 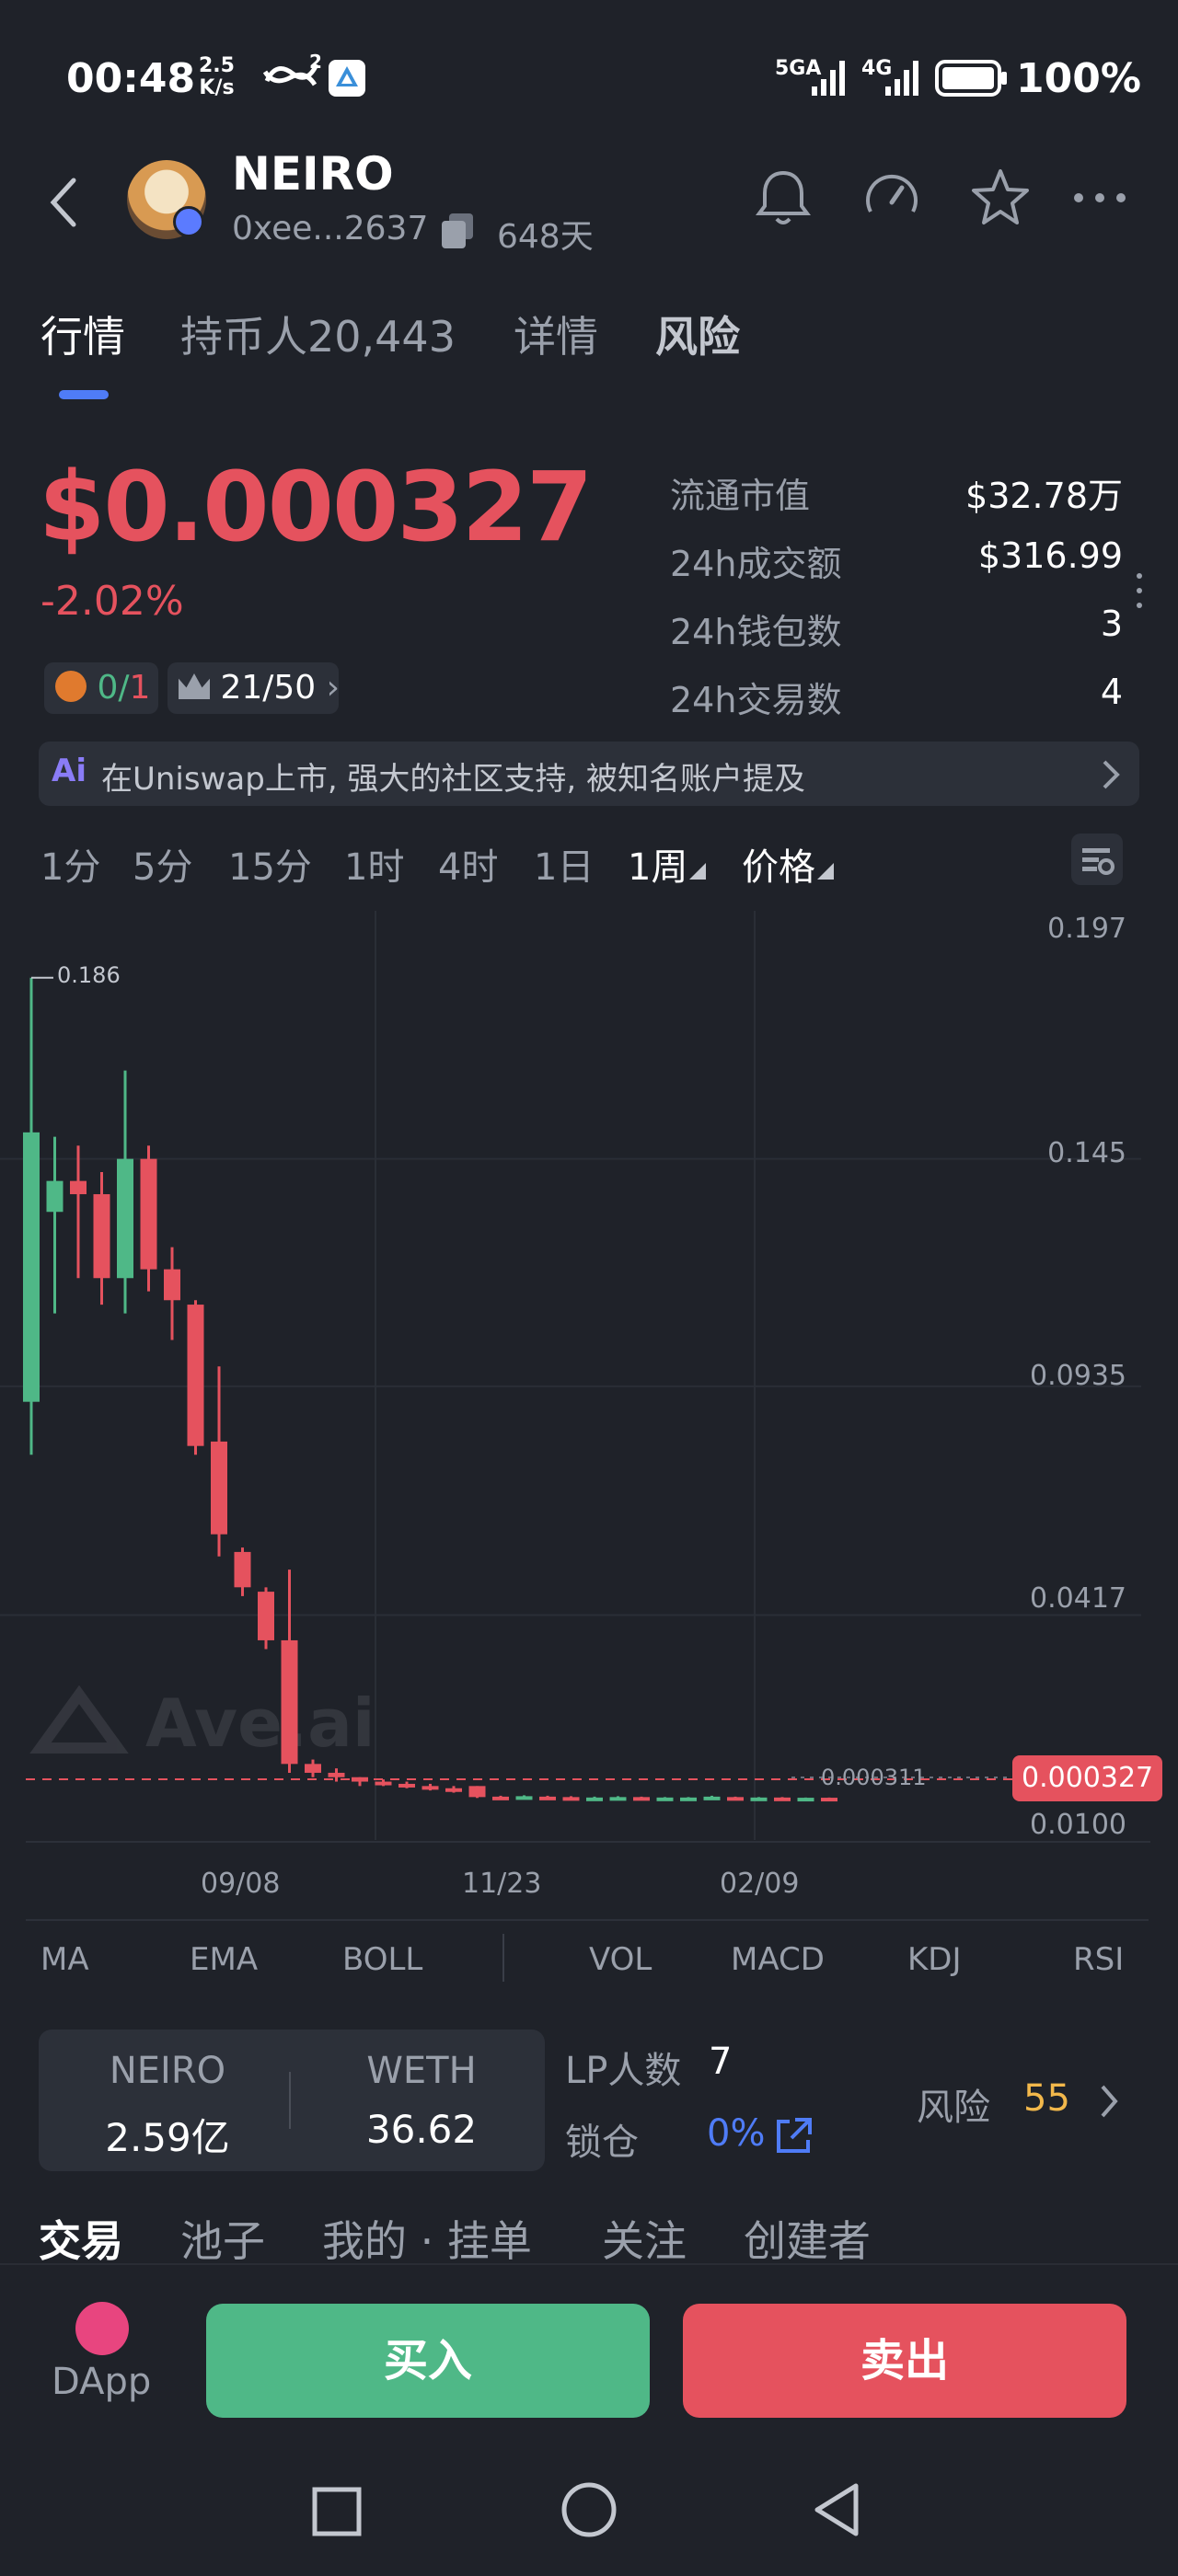 What do you see at coordinates (934, 1959) in the screenshot?
I see `indicator-kdj: KDJ` at bounding box center [934, 1959].